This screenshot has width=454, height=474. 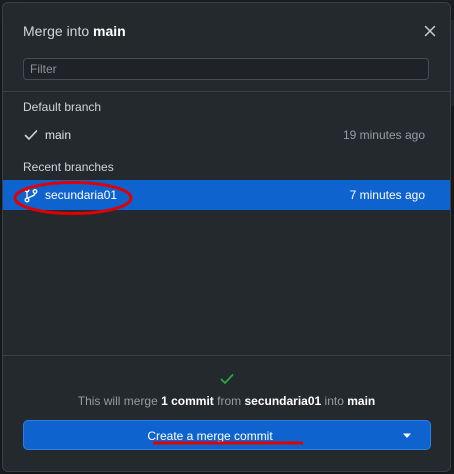 I want to click on create-merge-commit-button: Create a merge commit, so click(x=227, y=435).